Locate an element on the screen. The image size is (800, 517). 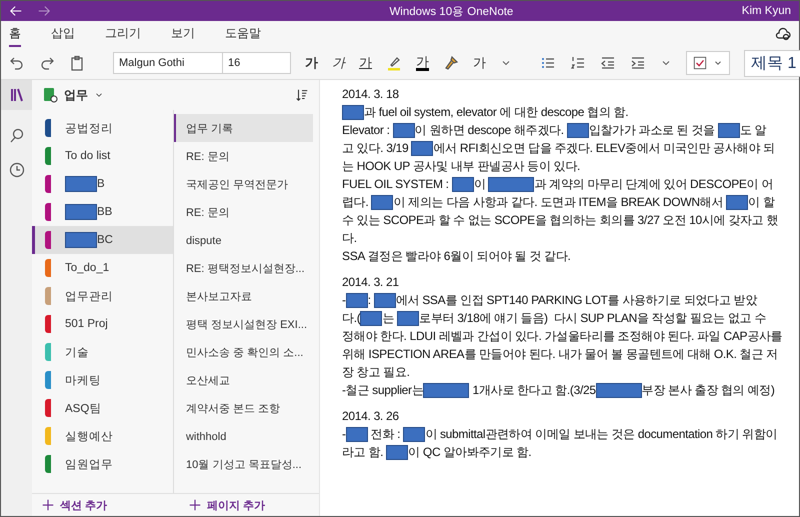
add-section-button: 섹션 추가 is located at coordinates (105, 505).